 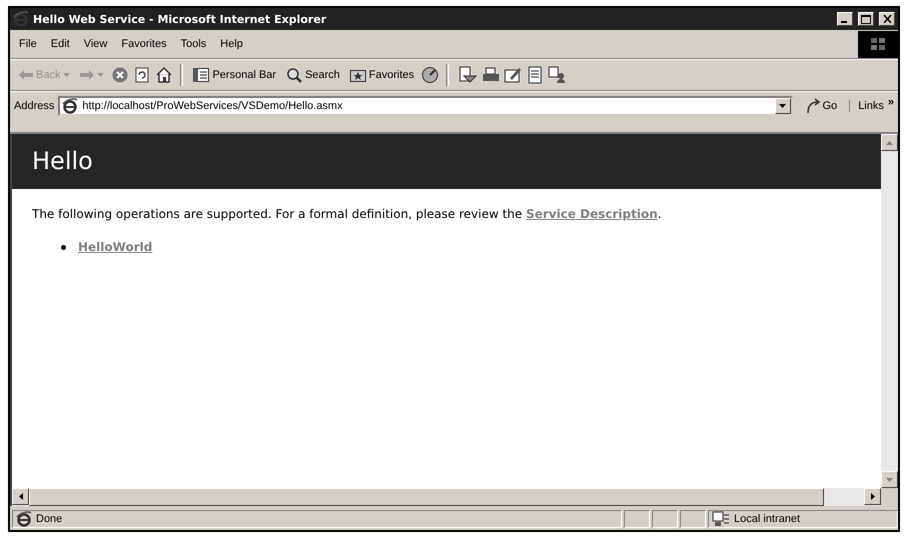 I want to click on personal-bar-button: Personal Bar, so click(x=235, y=75).